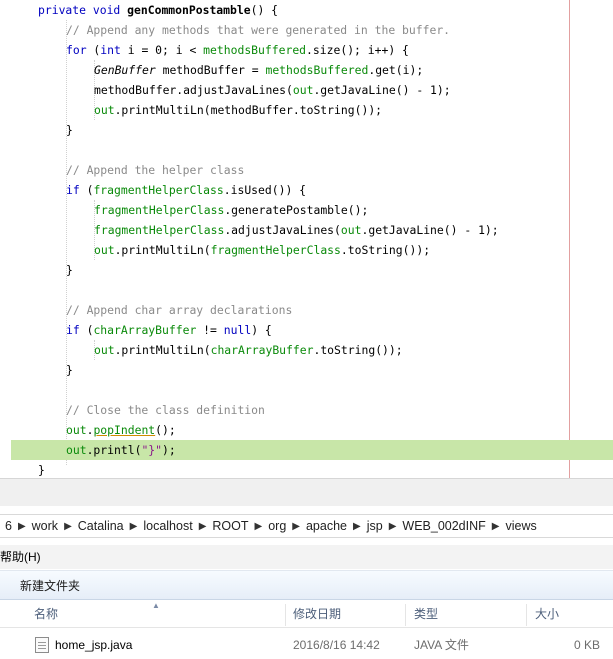  What do you see at coordinates (101, 526) in the screenshot?
I see `breadcrumb-segment: Catalina` at bounding box center [101, 526].